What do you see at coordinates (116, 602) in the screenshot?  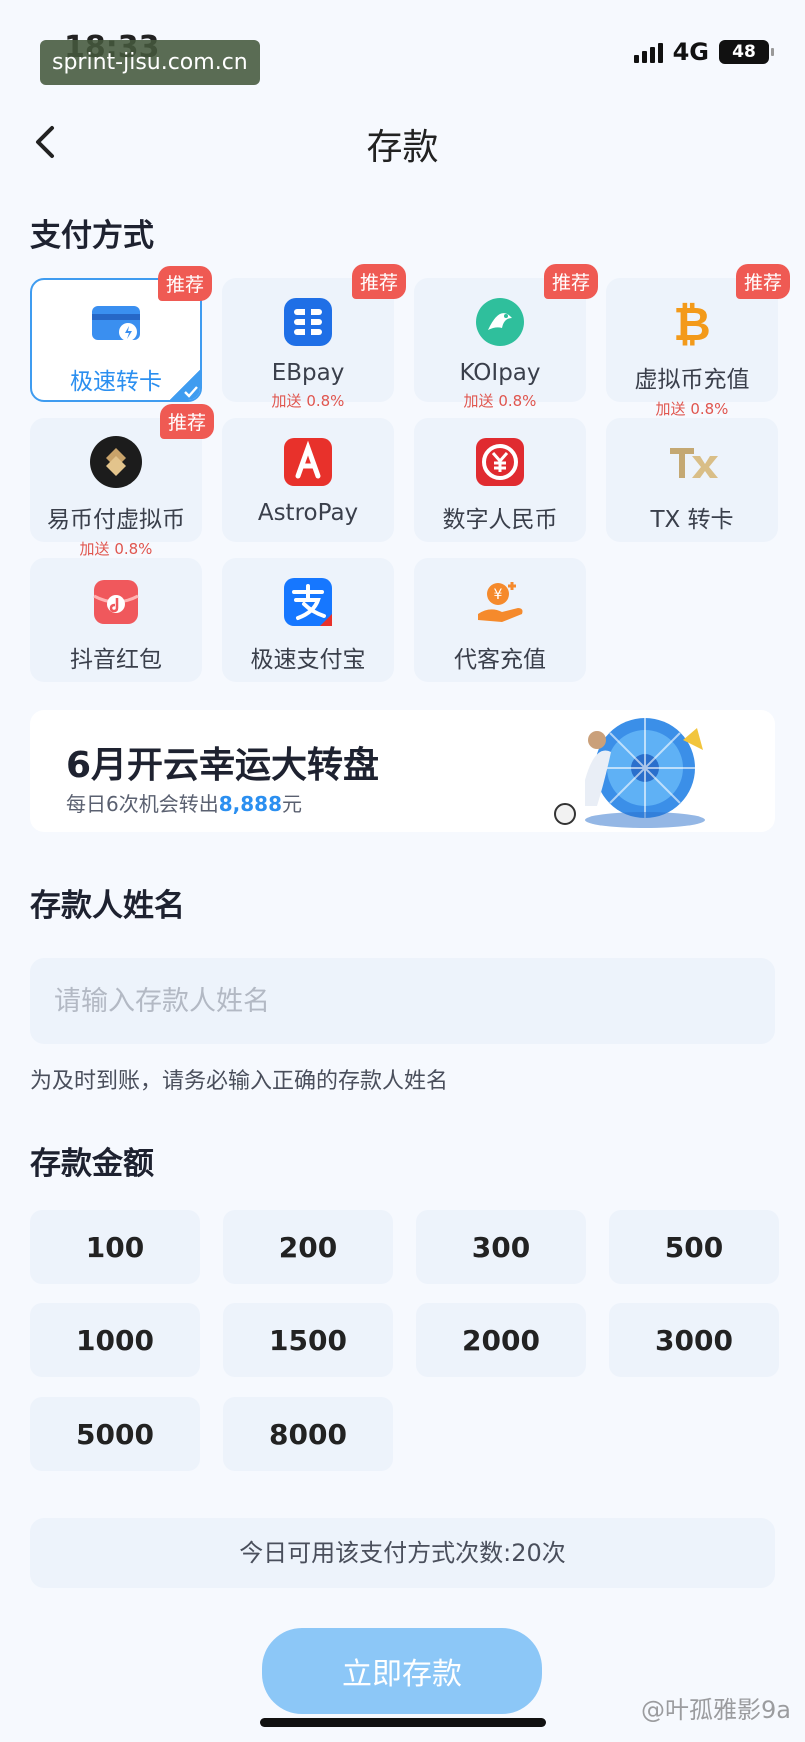 I see `douyin-redpacket-icon` at bounding box center [116, 602].